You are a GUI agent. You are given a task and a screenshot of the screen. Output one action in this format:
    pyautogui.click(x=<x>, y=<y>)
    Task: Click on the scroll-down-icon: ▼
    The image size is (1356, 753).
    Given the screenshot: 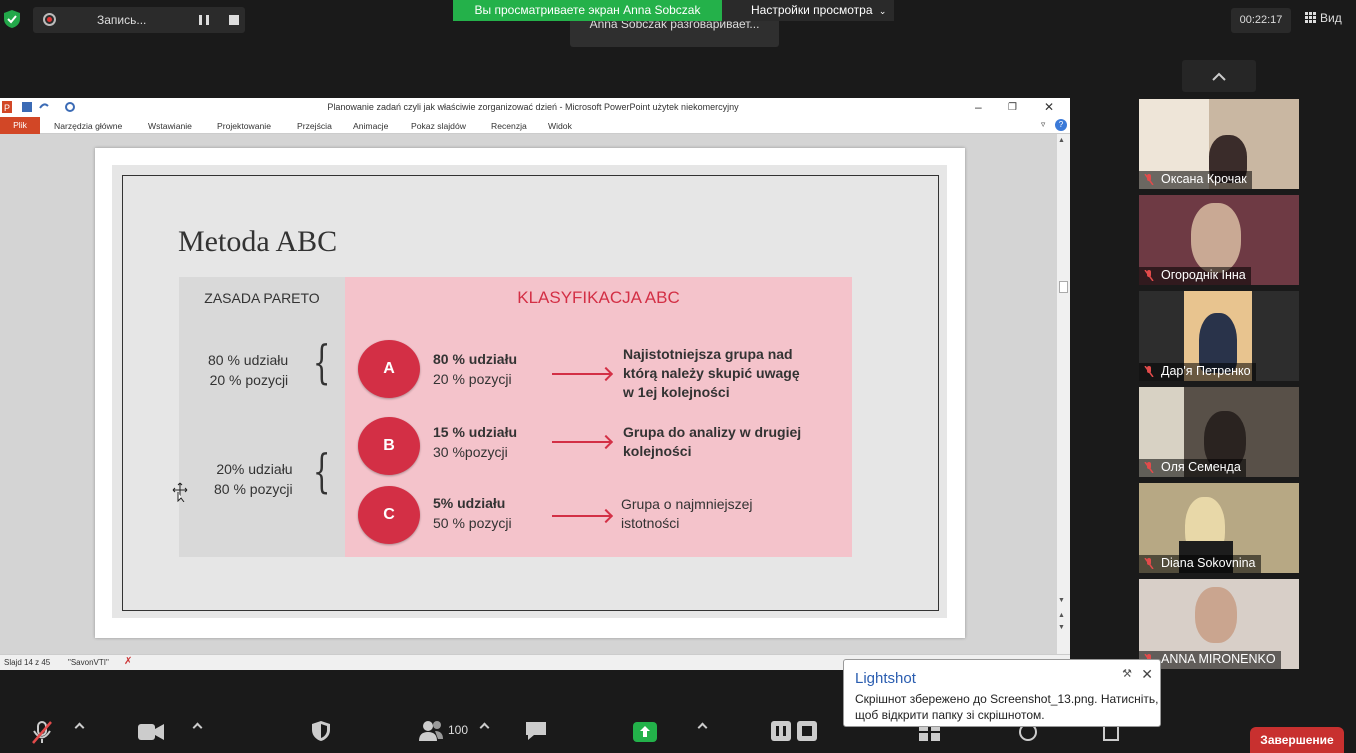 What is the action you would take?
    pyautogui.click(x=1061, y=600)
    